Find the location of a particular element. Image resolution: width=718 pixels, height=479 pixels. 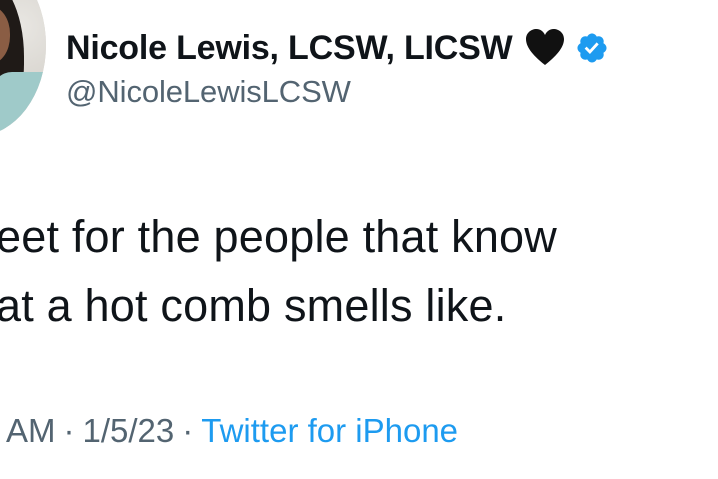

display-name: Nicole Lewis, LCSW, LICSW is located at coordinates (289, 48).